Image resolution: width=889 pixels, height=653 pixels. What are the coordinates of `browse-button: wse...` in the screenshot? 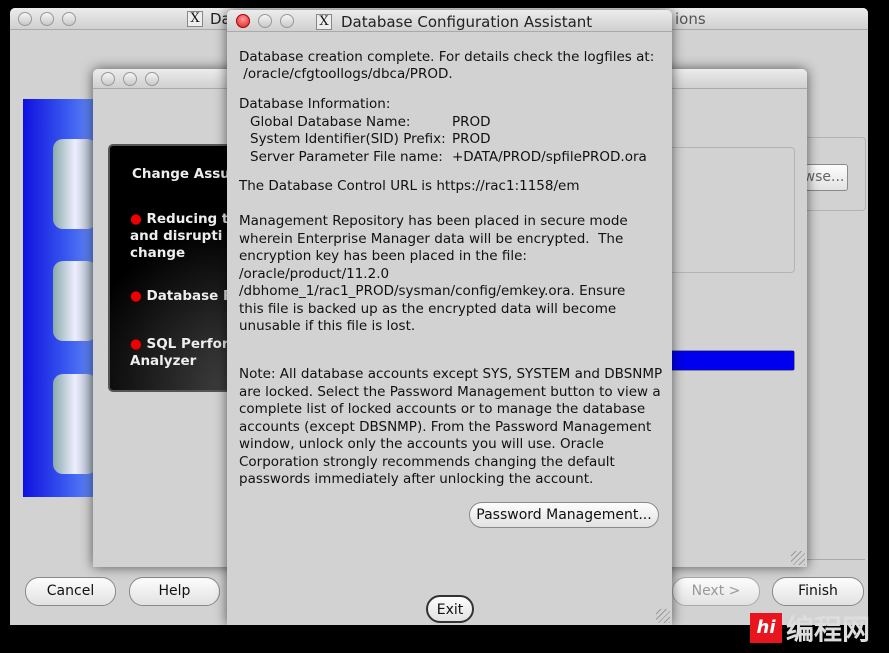 It's located at (824, 177).